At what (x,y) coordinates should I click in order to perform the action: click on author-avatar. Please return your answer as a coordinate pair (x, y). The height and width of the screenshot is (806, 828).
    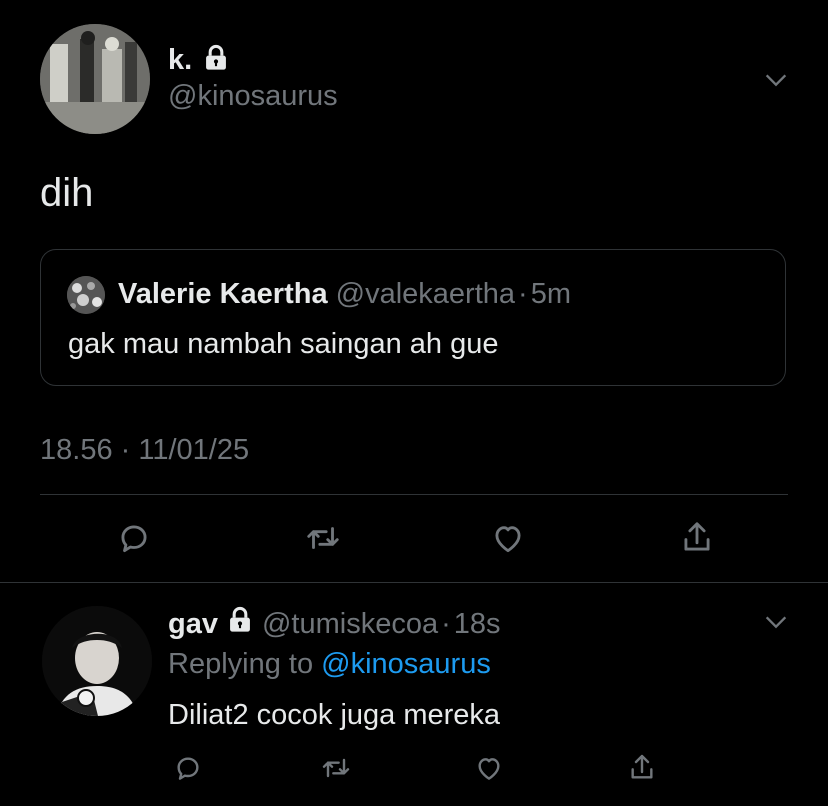
    Looking at the image, I should click on (95, 79).